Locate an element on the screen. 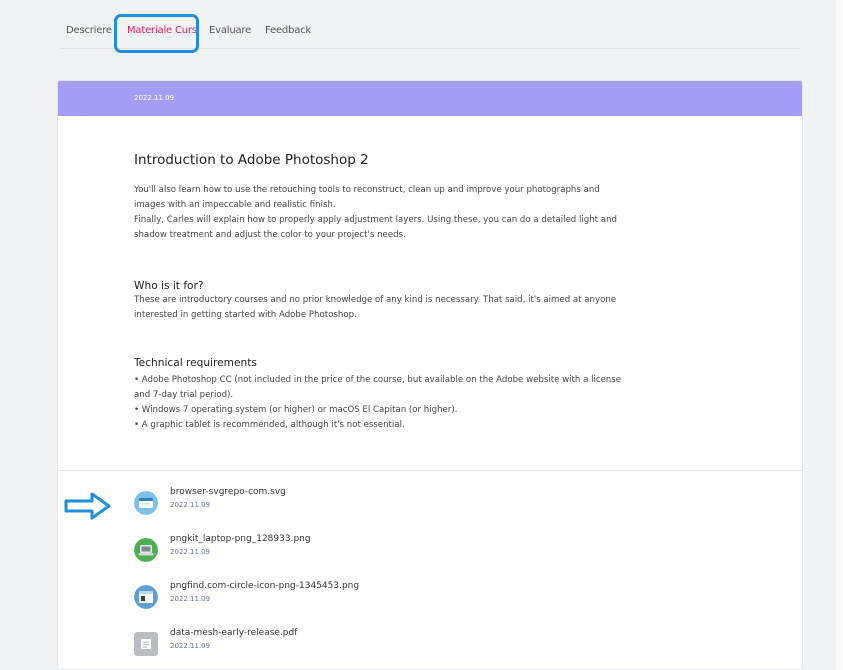 This screenshot has height=670, width=843. tech-heading: Technical requirements is located at coordinates (195, 363).